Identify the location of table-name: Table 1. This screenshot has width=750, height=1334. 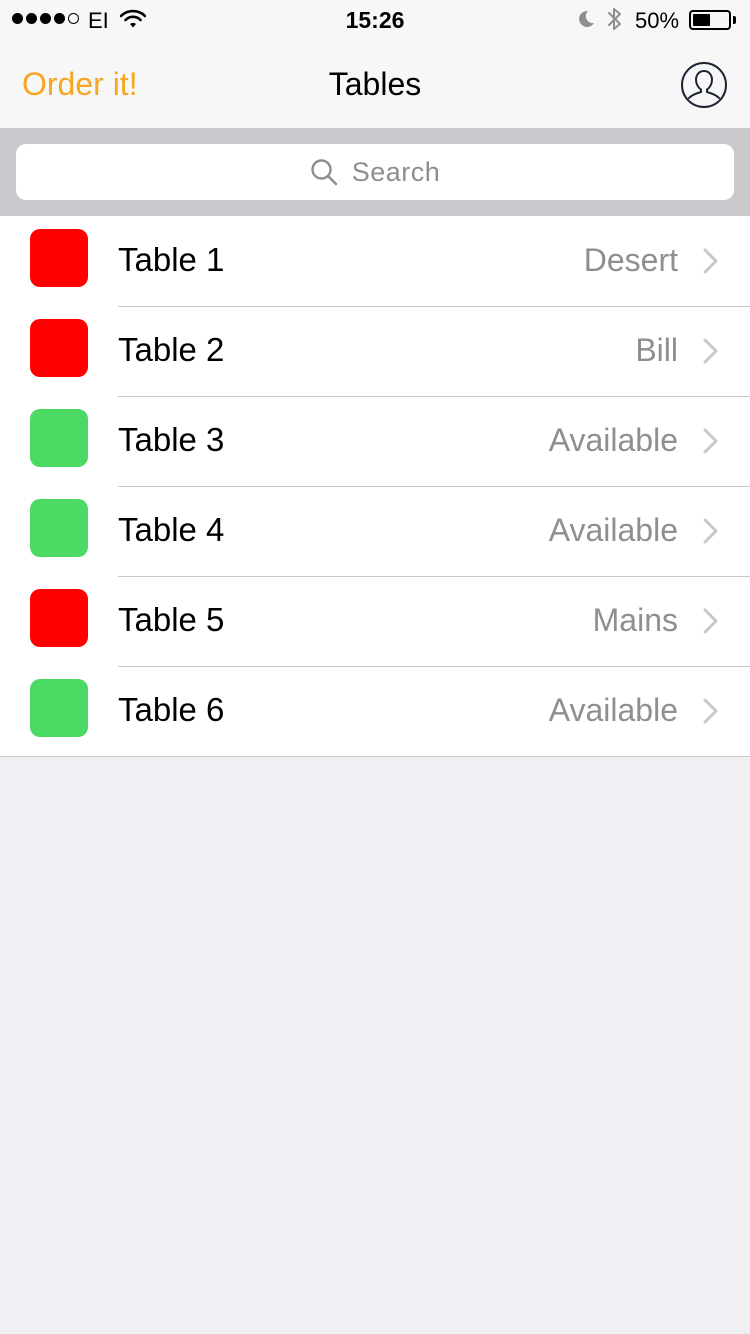
(171, 259).